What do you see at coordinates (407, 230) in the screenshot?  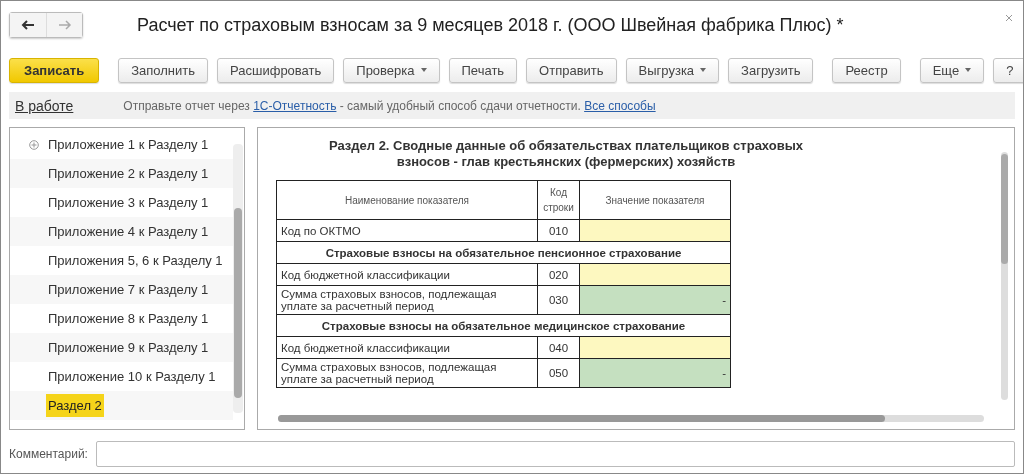 I see `indicator-cell: Код по ОКТМО` at bounding box center [407, 230].